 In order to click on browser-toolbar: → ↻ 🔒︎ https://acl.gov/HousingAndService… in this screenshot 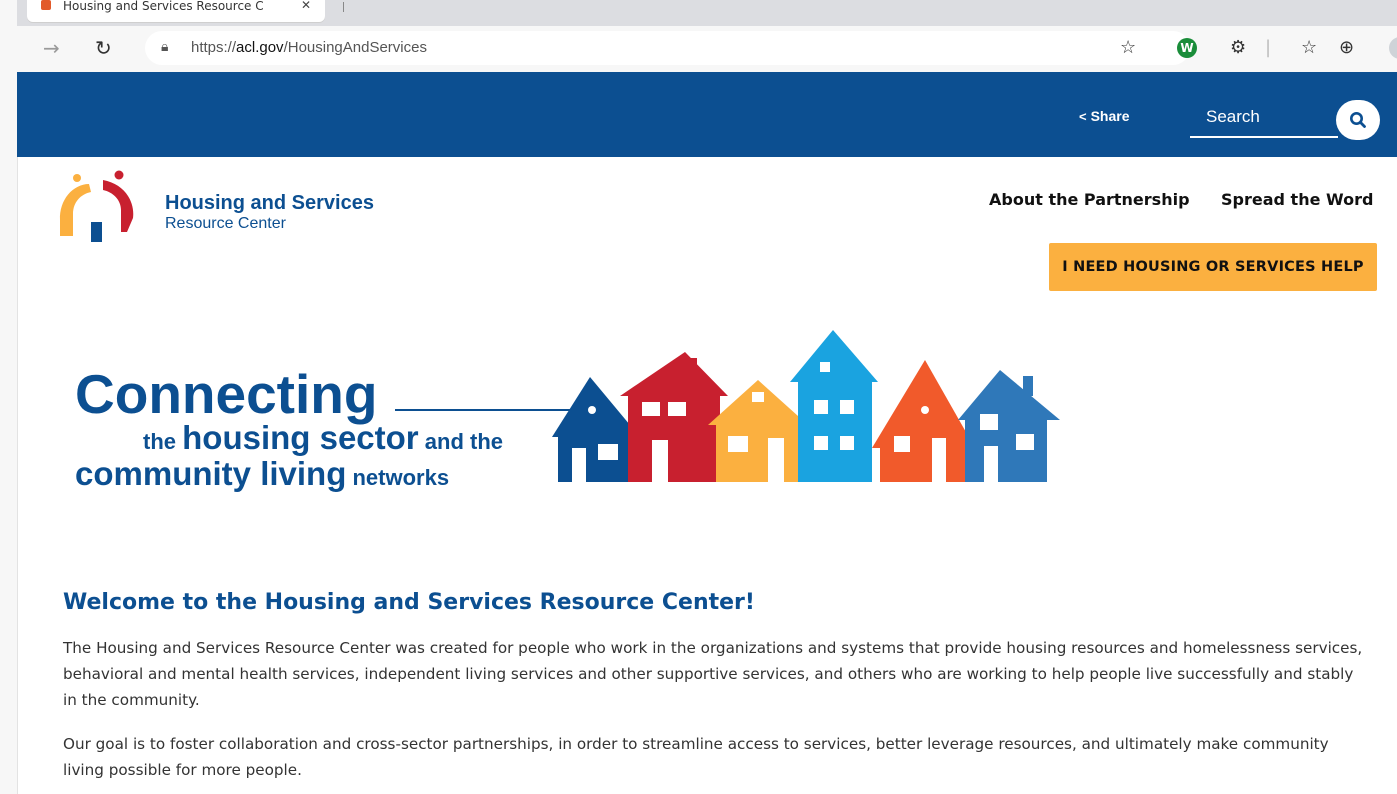, I will do `click(707, 49)`.